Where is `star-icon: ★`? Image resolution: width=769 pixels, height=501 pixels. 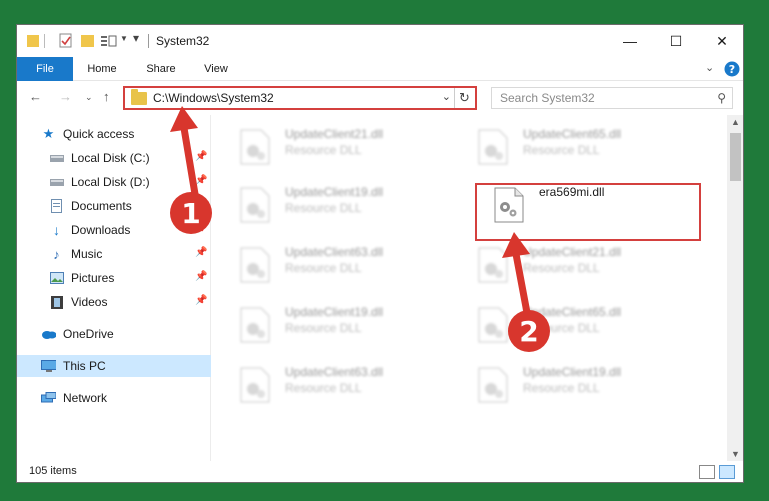 star-icon: ★ is located at coordinates (48, 133).